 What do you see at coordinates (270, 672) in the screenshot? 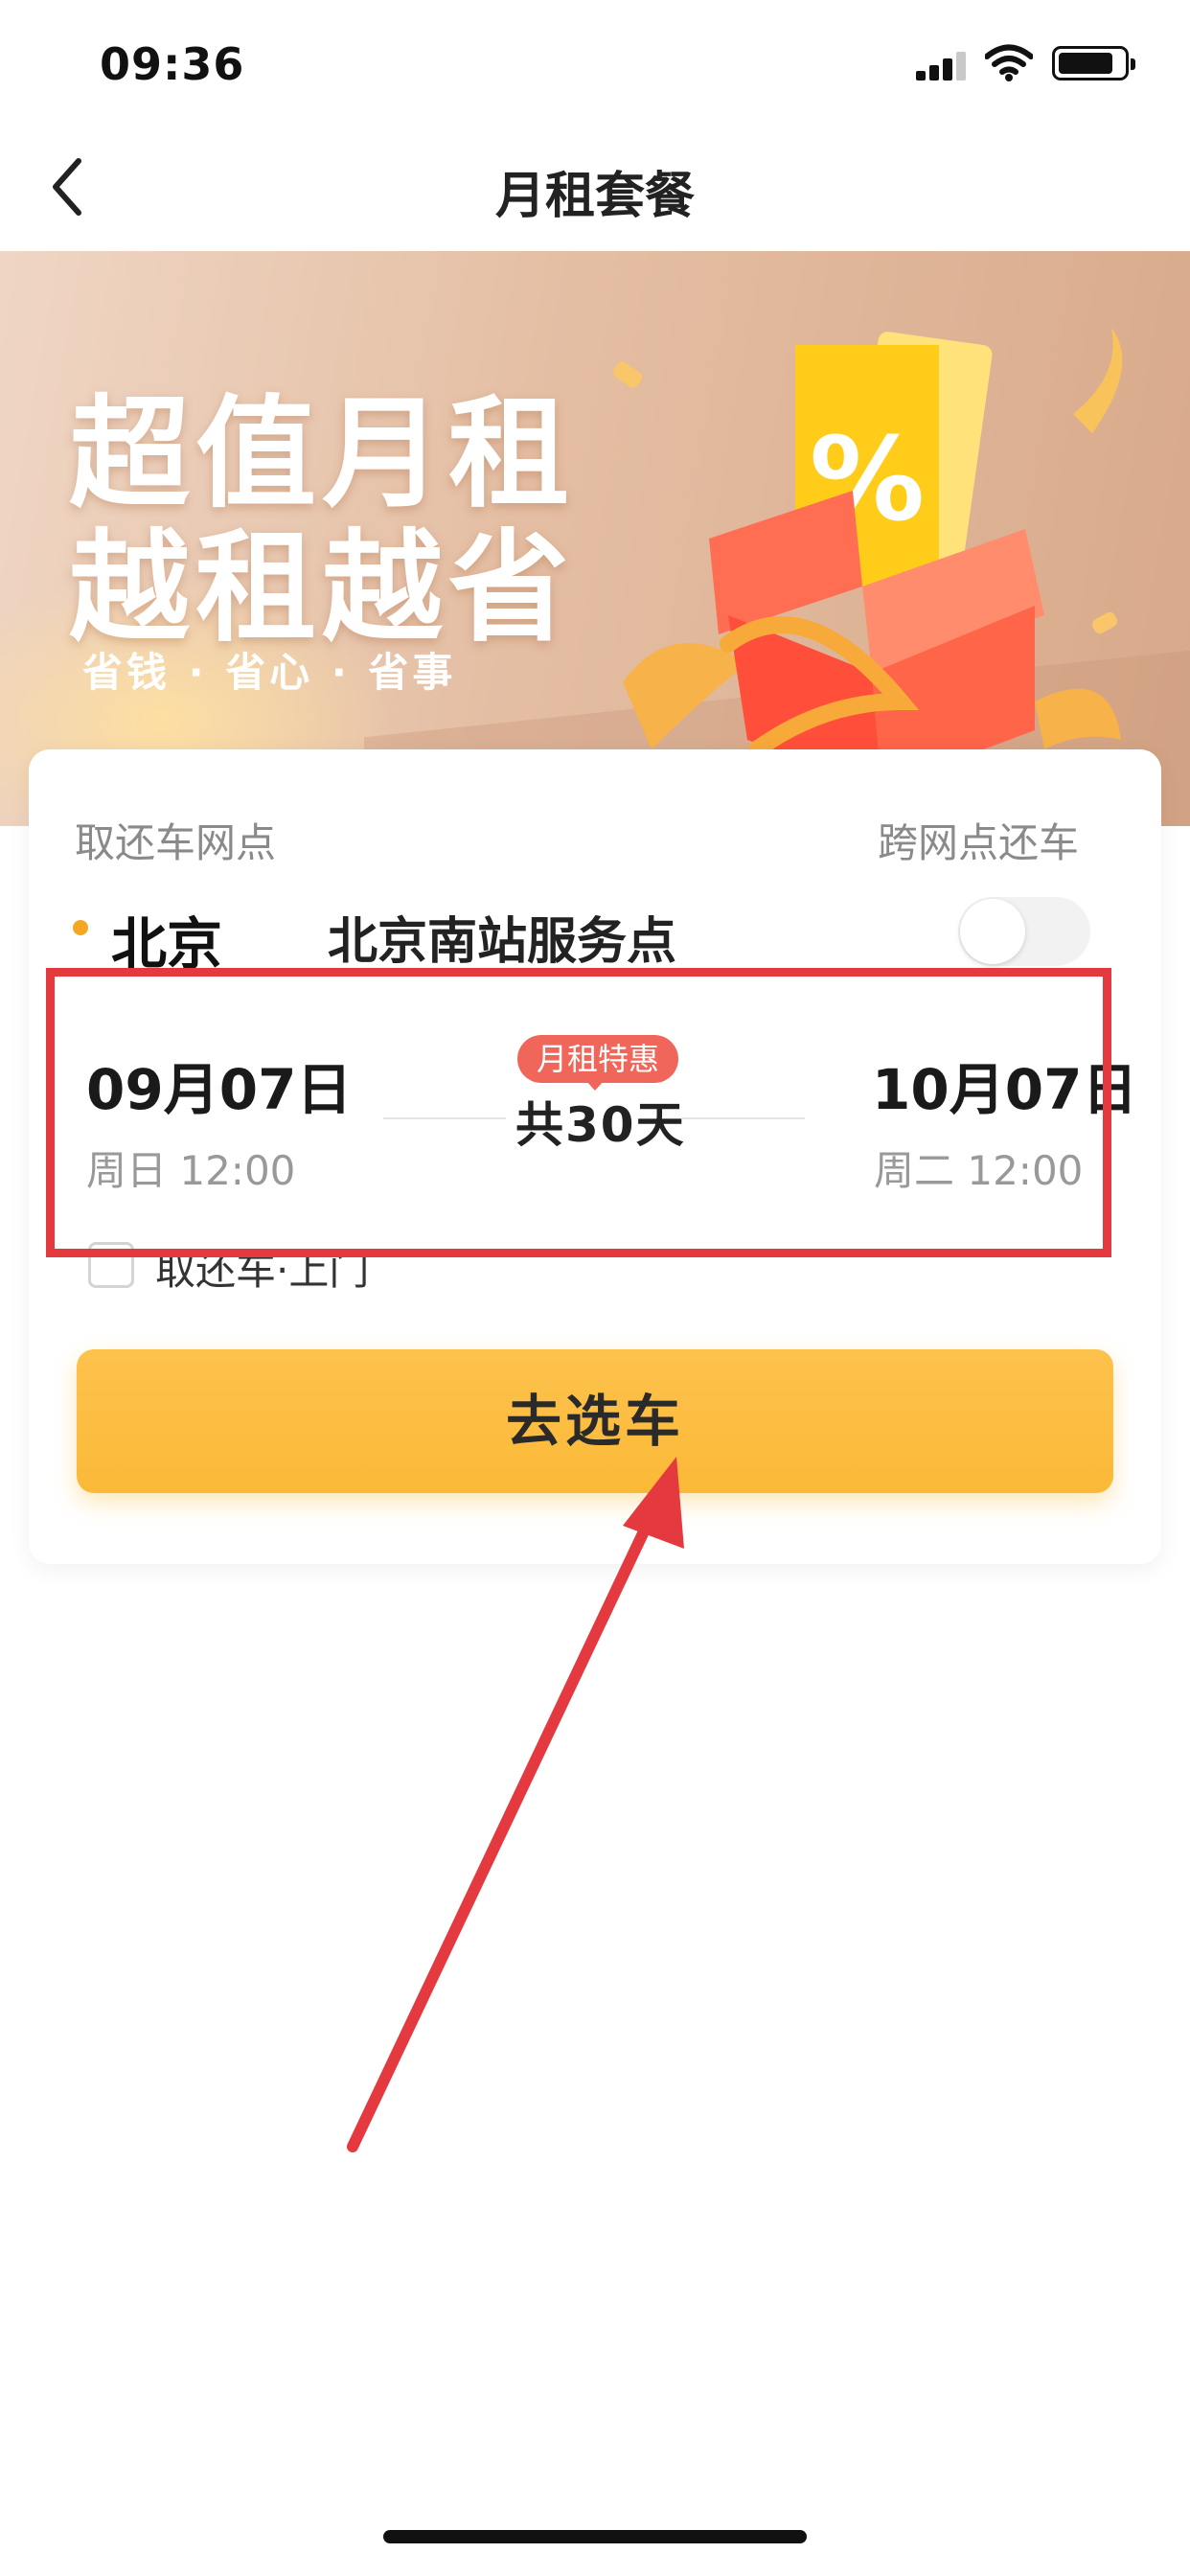
I see `banner-subtitle: 省钱 · 省心 · 省事` at bounding box center [270, 672].